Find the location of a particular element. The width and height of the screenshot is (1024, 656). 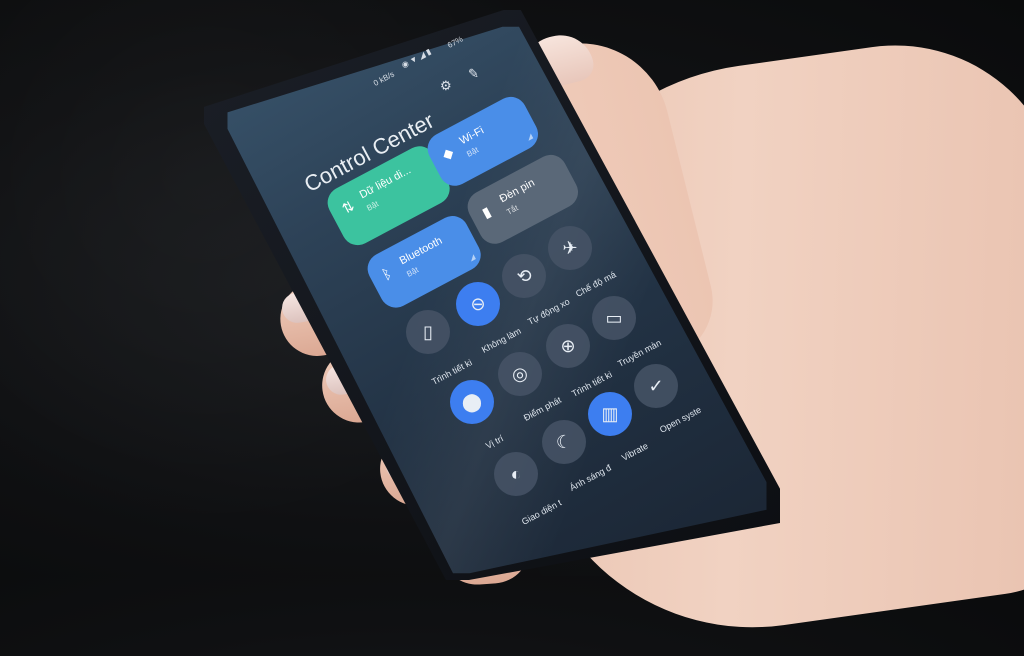

moon-icon: ☾ is located at coordinates (564, 441).